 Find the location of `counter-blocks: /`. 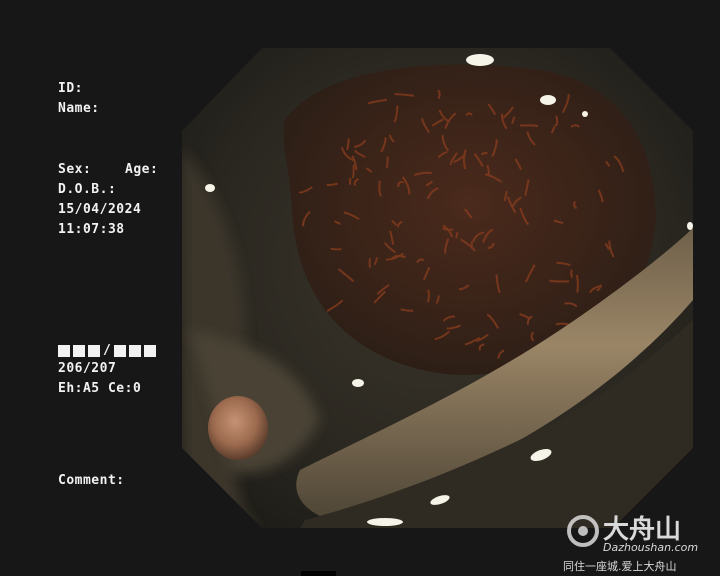

counter-blocks: / is located at coordinates (107, 350).